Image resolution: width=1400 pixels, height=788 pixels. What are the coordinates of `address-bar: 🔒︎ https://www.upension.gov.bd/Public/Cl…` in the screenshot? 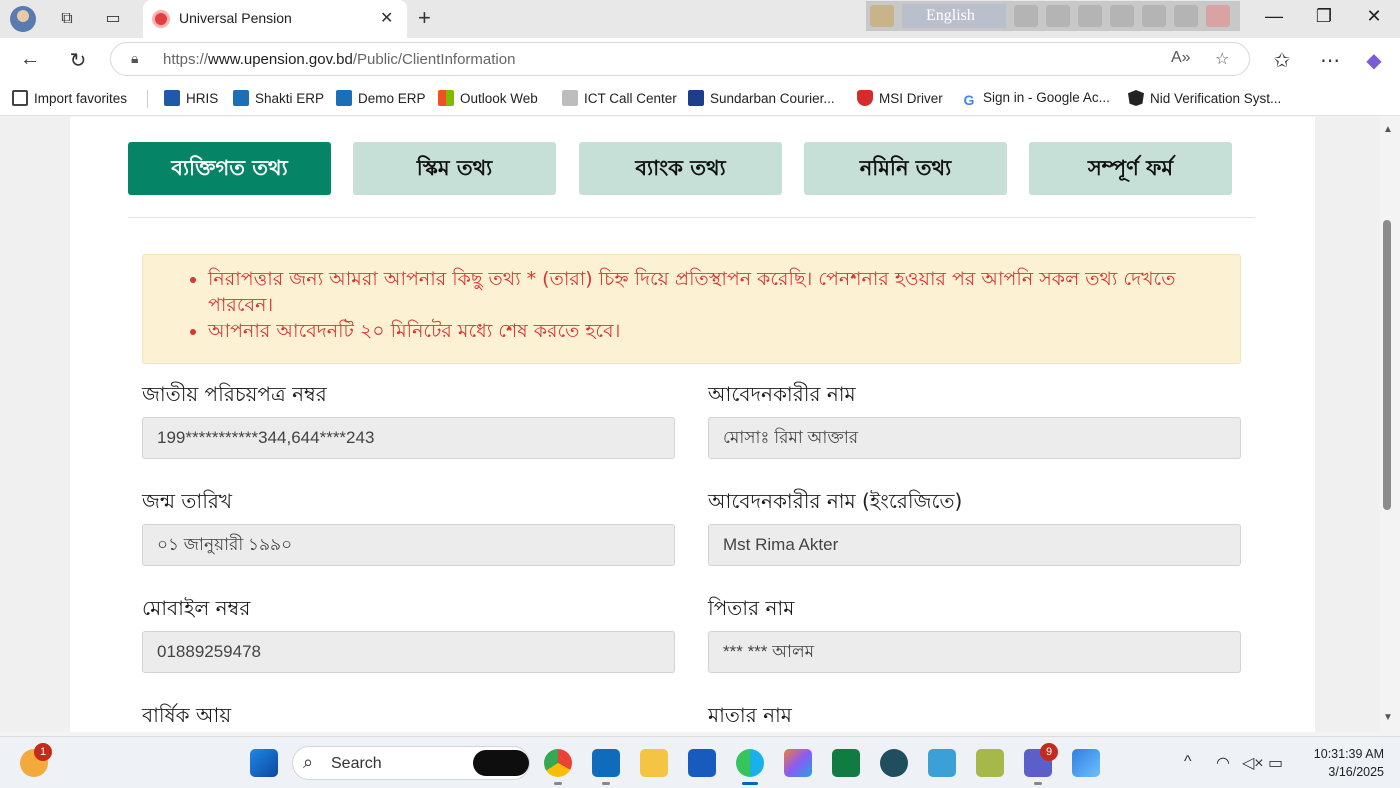 It's located at (680, 59).